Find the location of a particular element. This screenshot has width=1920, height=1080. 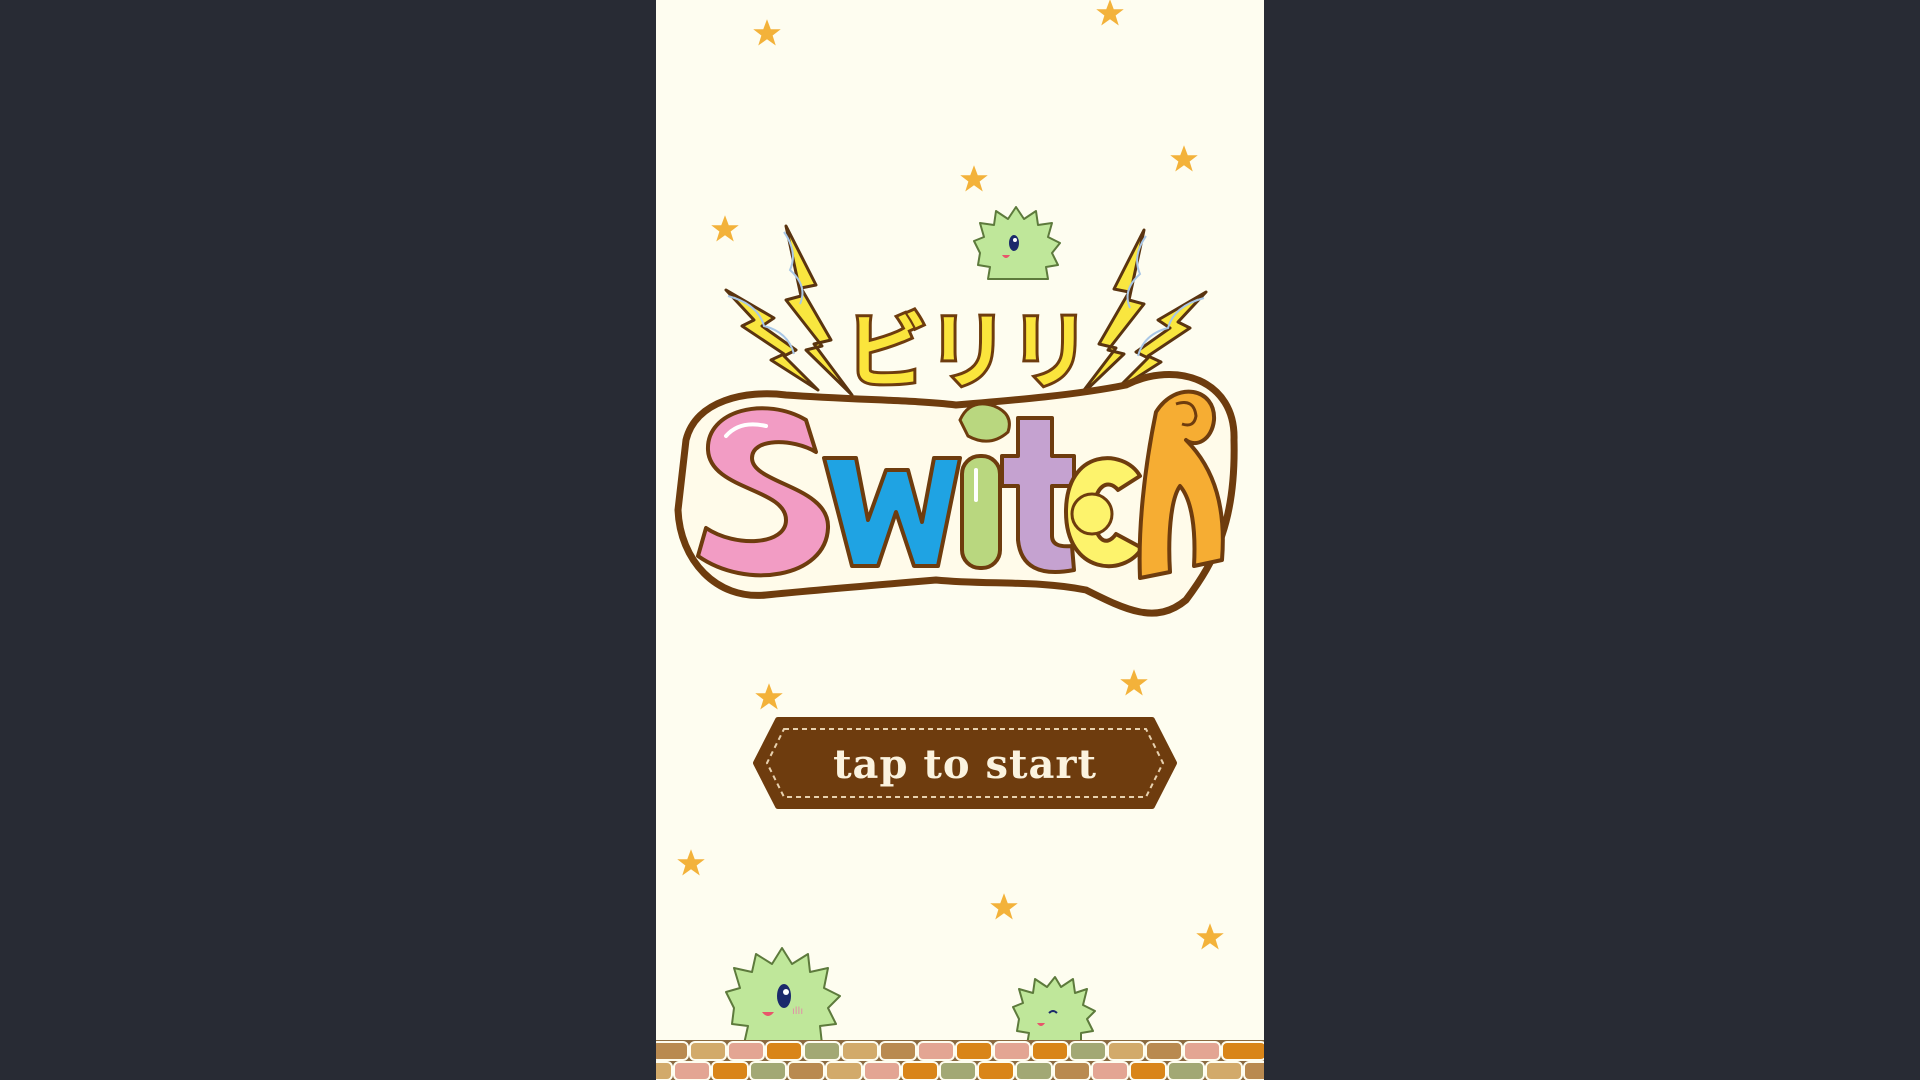

start-button-label: tap to start is located at coordinates (965, 764).